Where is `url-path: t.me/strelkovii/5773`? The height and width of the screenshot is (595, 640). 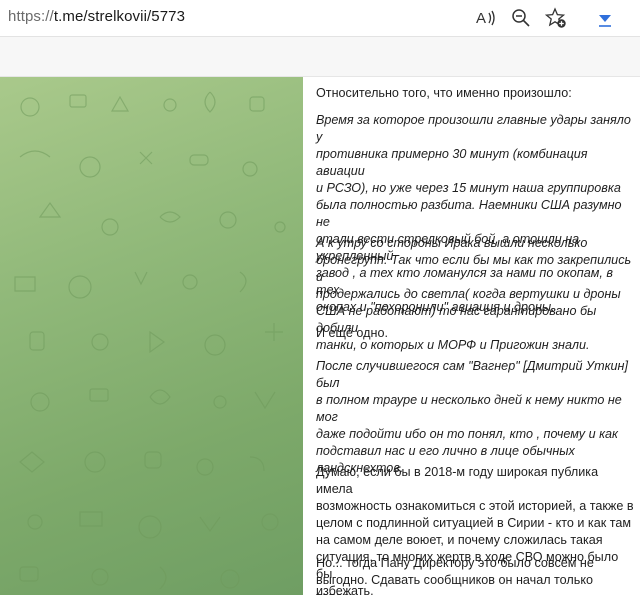
url-path: t.me/strelkovii/5773 is located at coordinates (119, 16).